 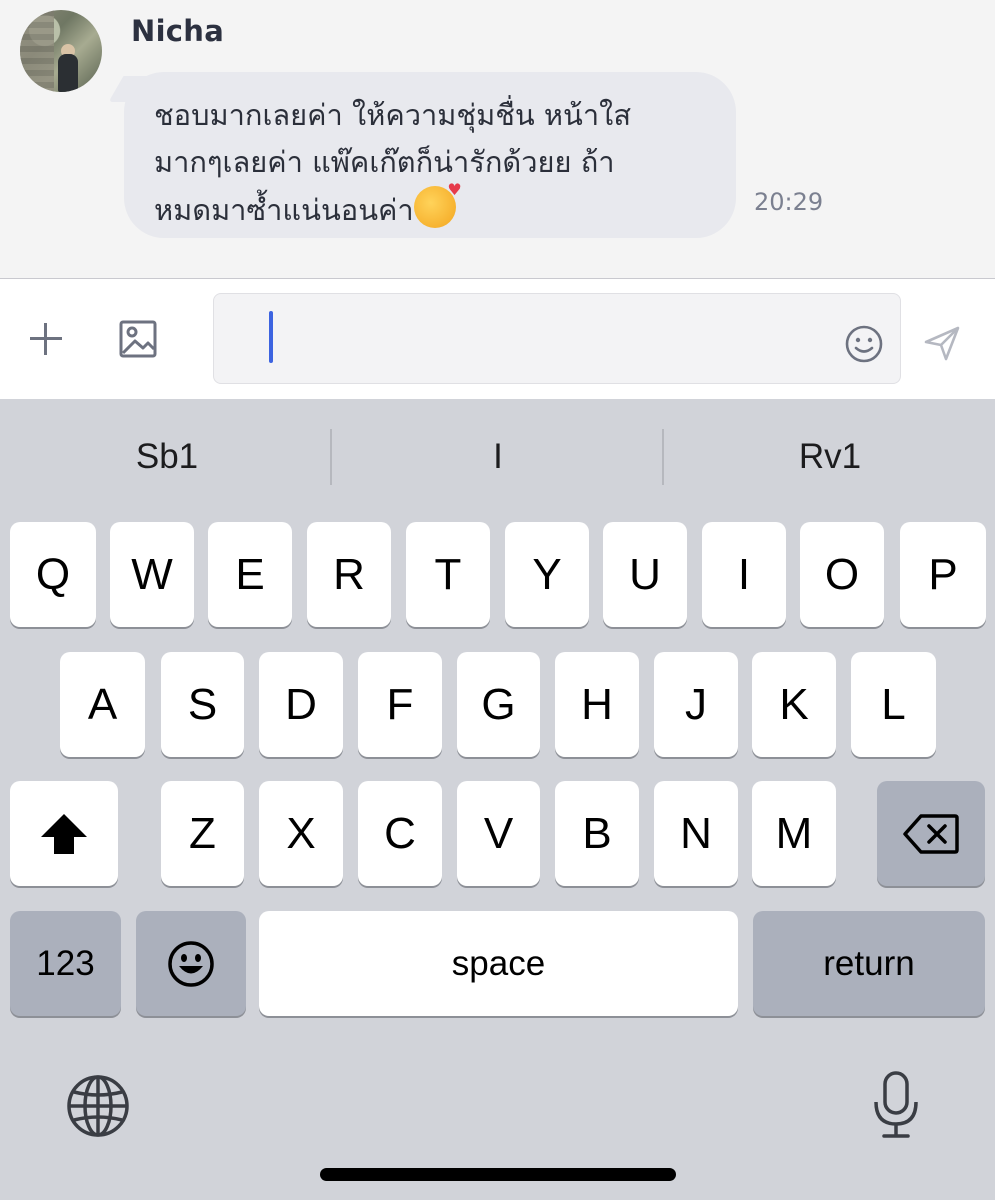 I want to click on message-time: 20:29, so click(x=789, y=202).